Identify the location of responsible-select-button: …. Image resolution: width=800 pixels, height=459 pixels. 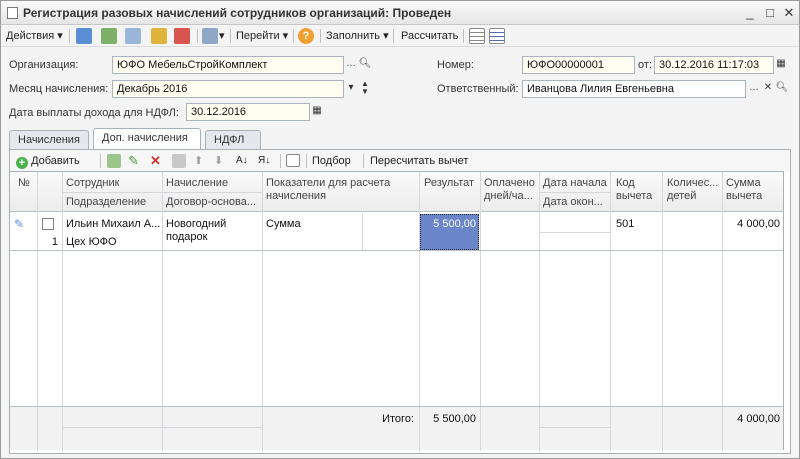
(754, 89).